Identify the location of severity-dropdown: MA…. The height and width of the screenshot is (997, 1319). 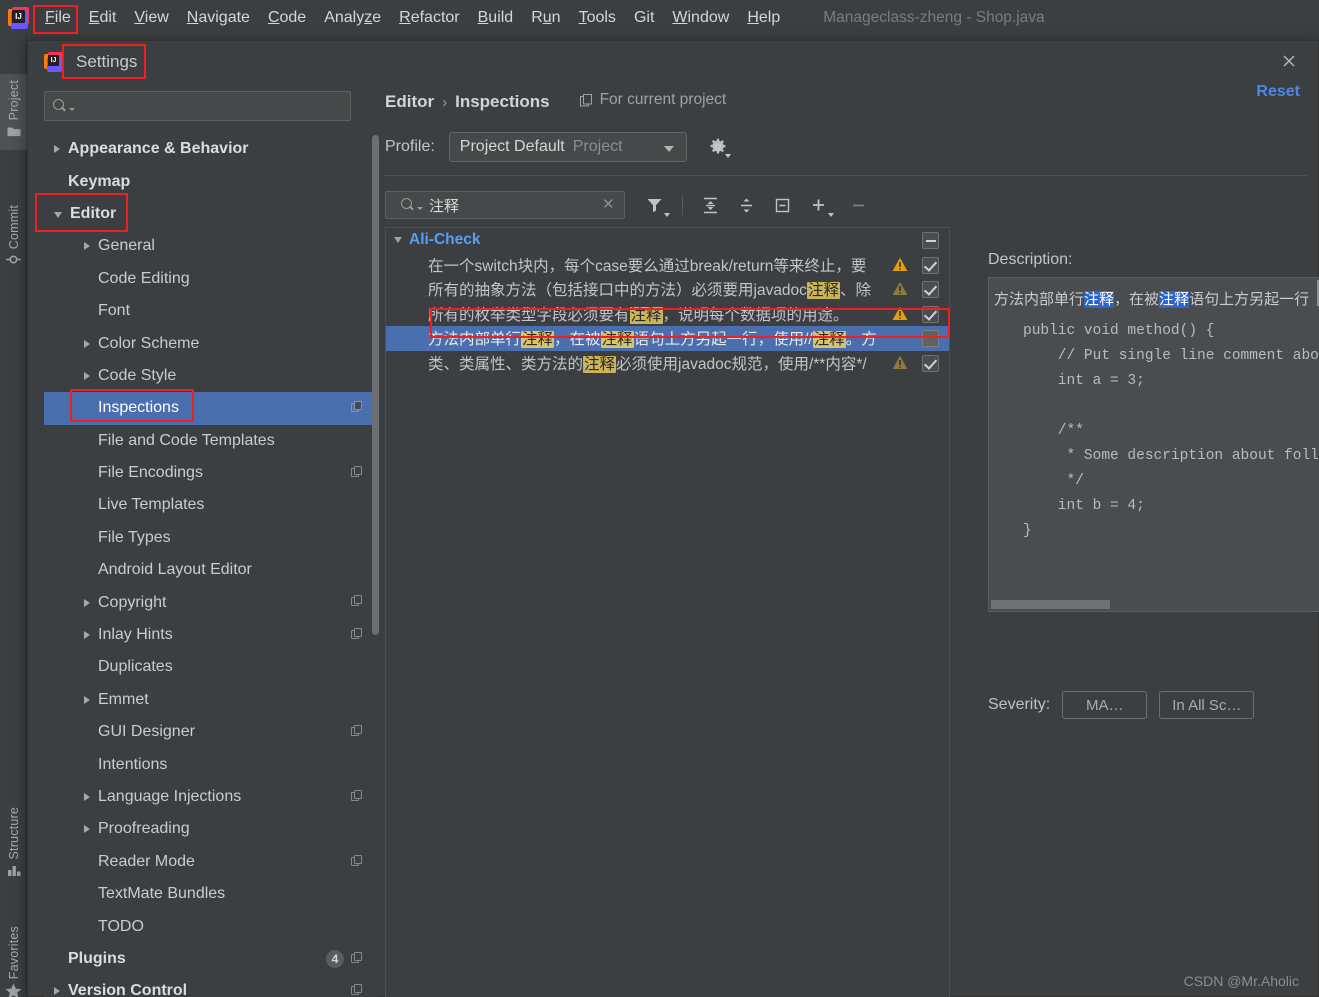
(1105, 705).